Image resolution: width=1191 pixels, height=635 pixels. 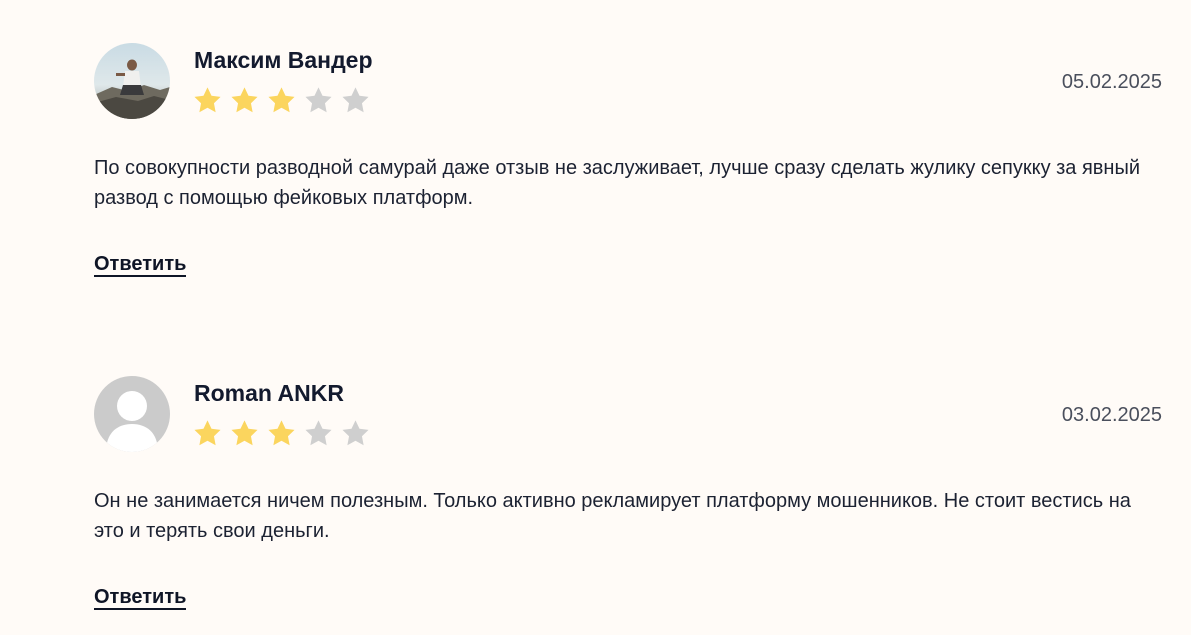 I want to click on review-date: 05.02.2025, so click(x=1111, y=82).